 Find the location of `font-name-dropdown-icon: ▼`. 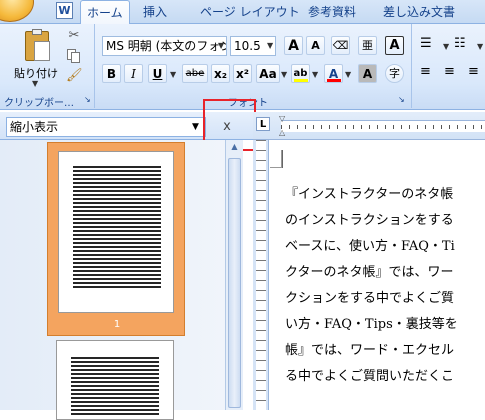

font-name-dropdown-icon: ▼ is located at coordinates (223, 46).